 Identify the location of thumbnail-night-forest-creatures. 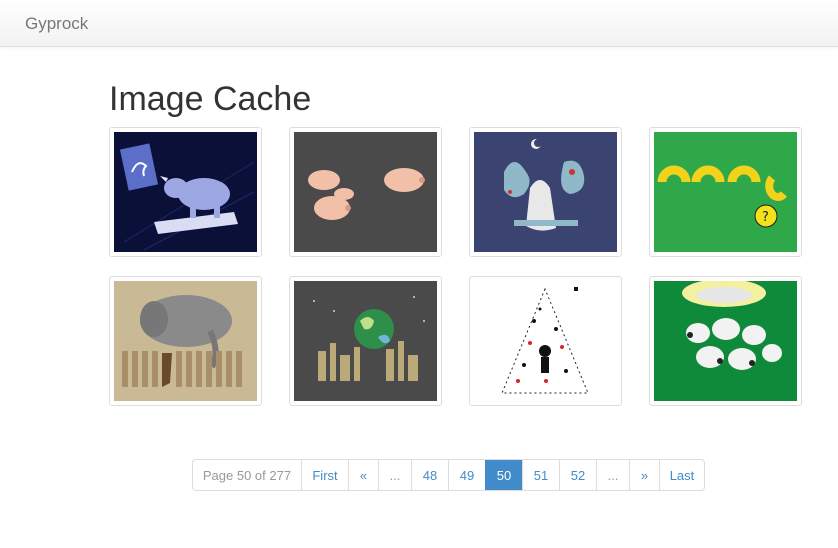
(545, 192).